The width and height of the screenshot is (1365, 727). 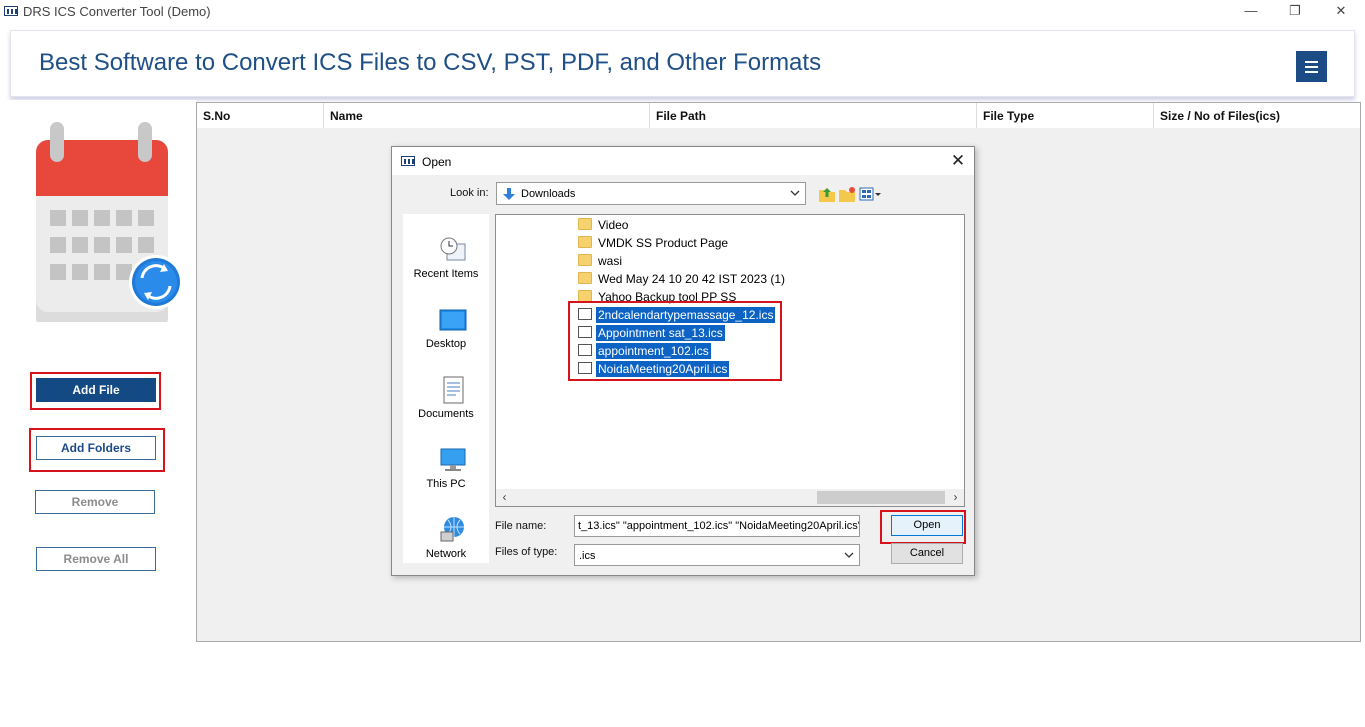 I want to click on recent-items-icon, so click(x=453, y=249).